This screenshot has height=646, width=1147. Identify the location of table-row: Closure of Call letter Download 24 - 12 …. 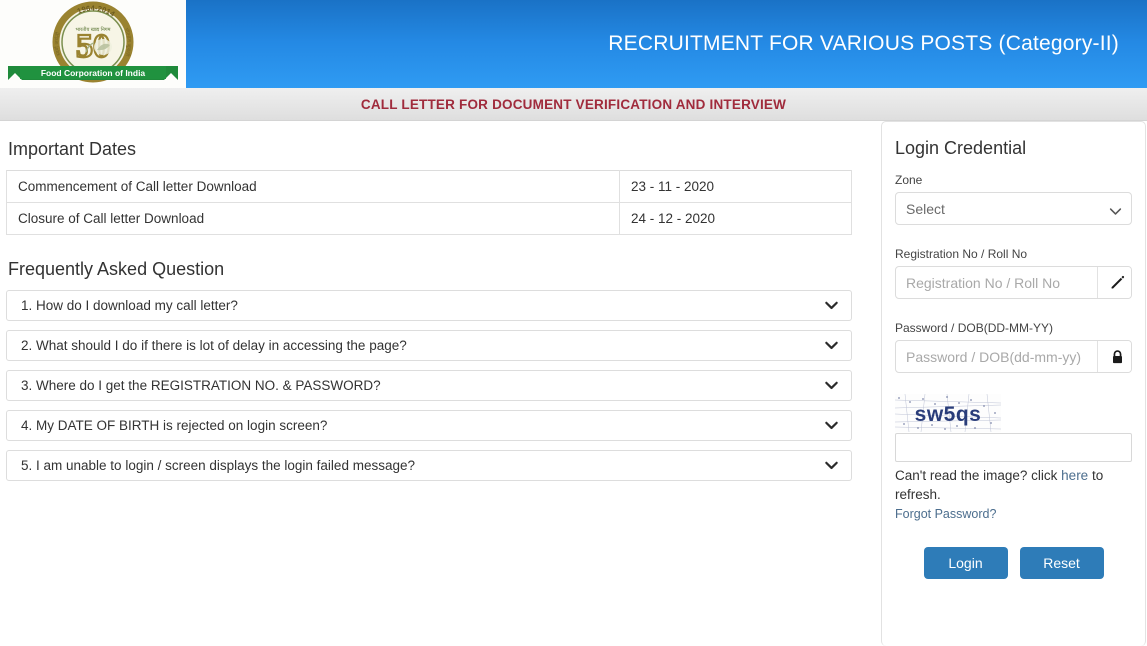
(429, 218).